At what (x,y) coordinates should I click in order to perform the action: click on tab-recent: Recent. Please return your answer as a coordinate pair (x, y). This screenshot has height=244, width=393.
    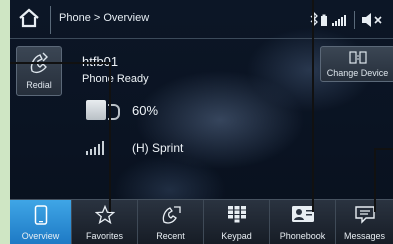
    Looking at the image, I should click on (171, 222).